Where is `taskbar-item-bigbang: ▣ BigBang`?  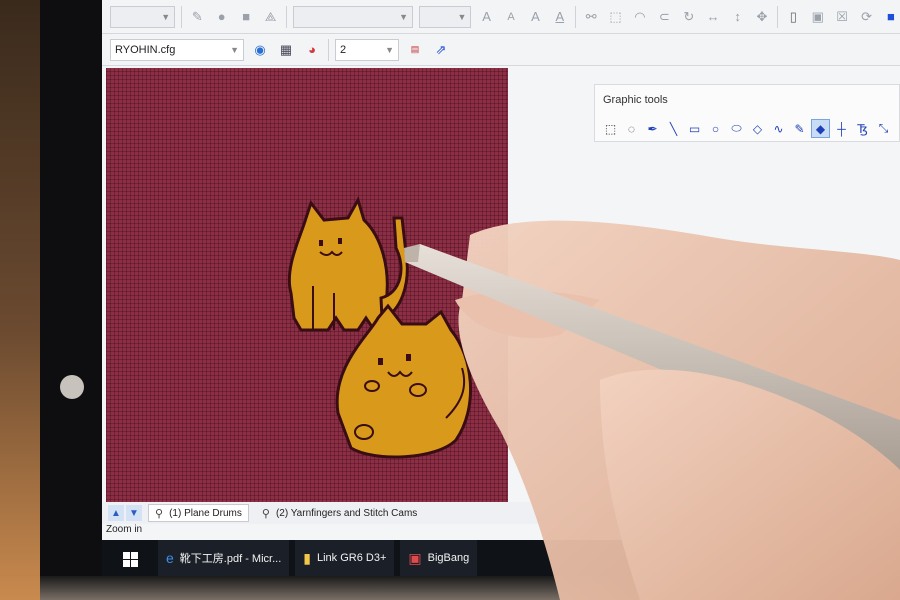 taskbar-item-bigbang: ▣ BigBang is located at coordinates (439, 559).